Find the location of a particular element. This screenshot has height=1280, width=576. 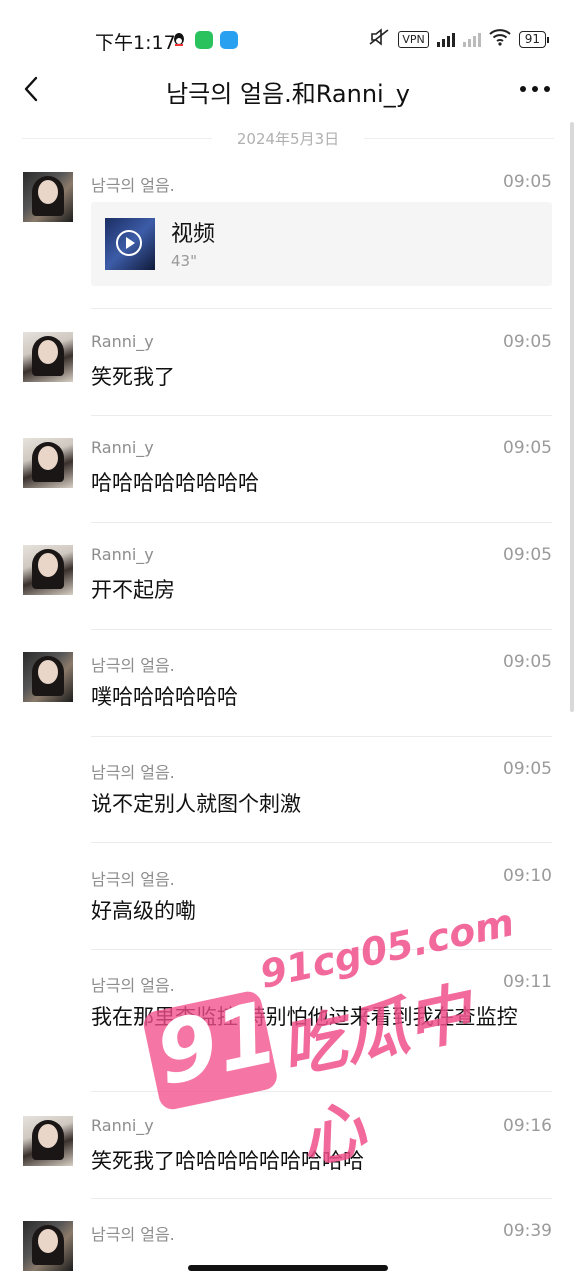

message-time: 09:11 is located at coordinates (527, 982).